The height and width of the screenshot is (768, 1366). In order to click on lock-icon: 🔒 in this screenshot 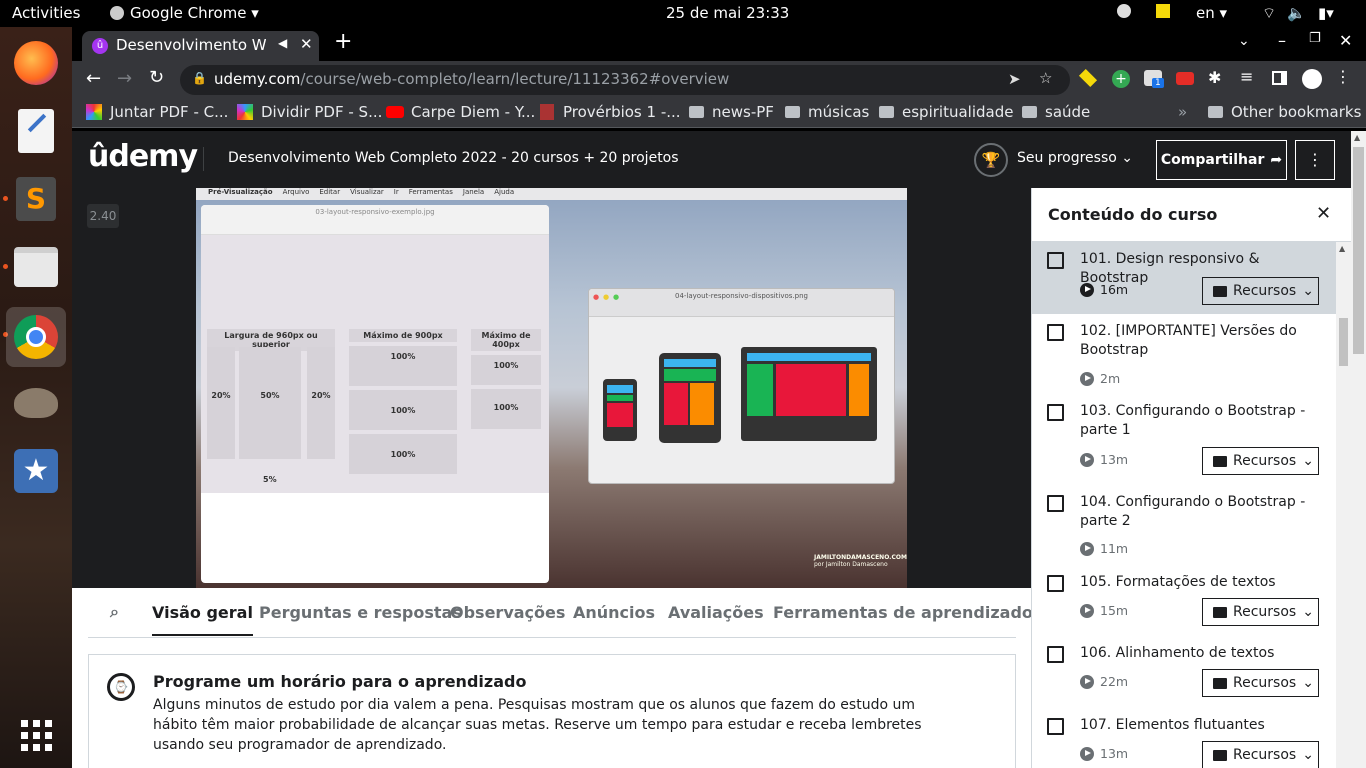, I will do `click(199, 78)`.